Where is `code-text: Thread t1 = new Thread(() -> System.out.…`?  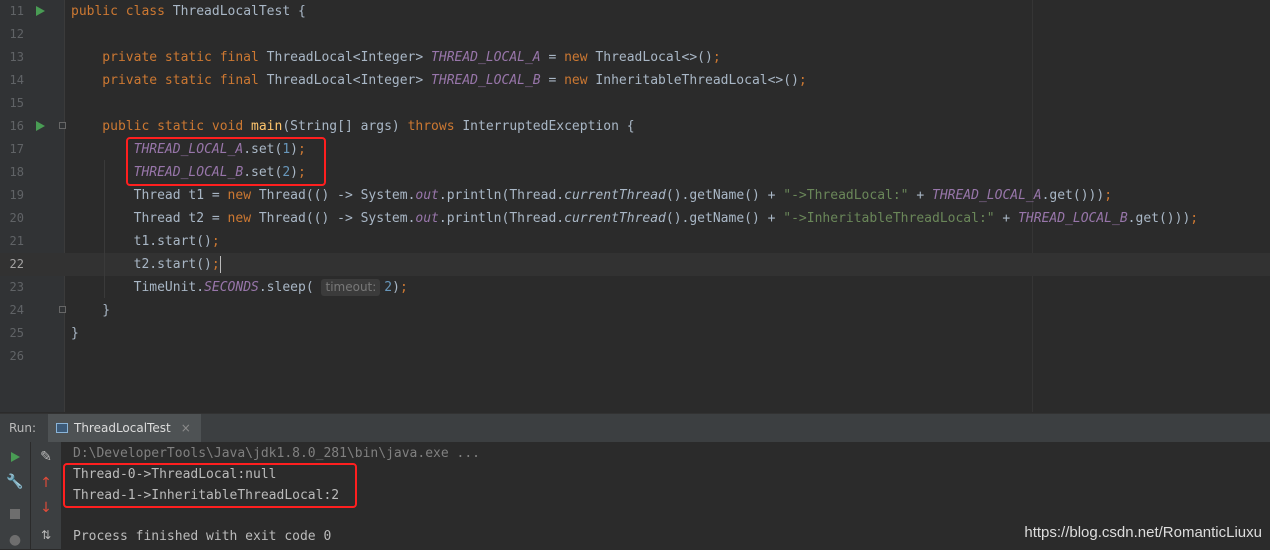
code-text: Thread t1 = new Thread(() -> System.out.… is located at coordinates (591, 195).